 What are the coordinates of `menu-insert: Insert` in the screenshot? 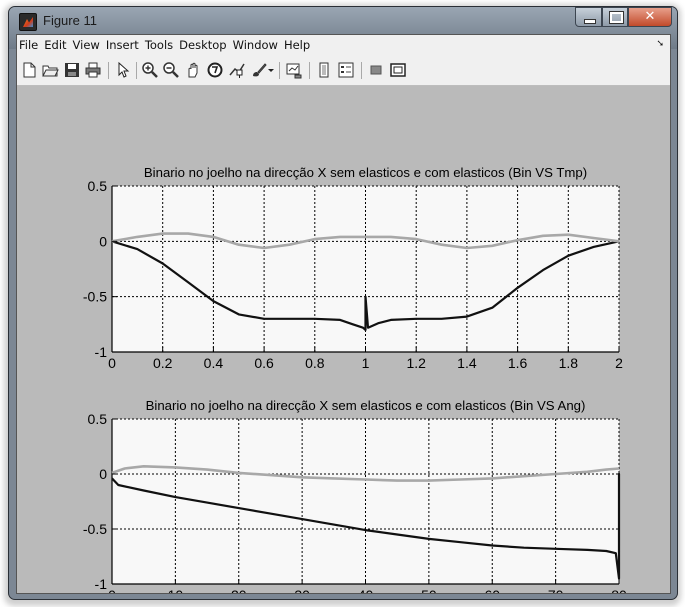 It's located at (122, 45).